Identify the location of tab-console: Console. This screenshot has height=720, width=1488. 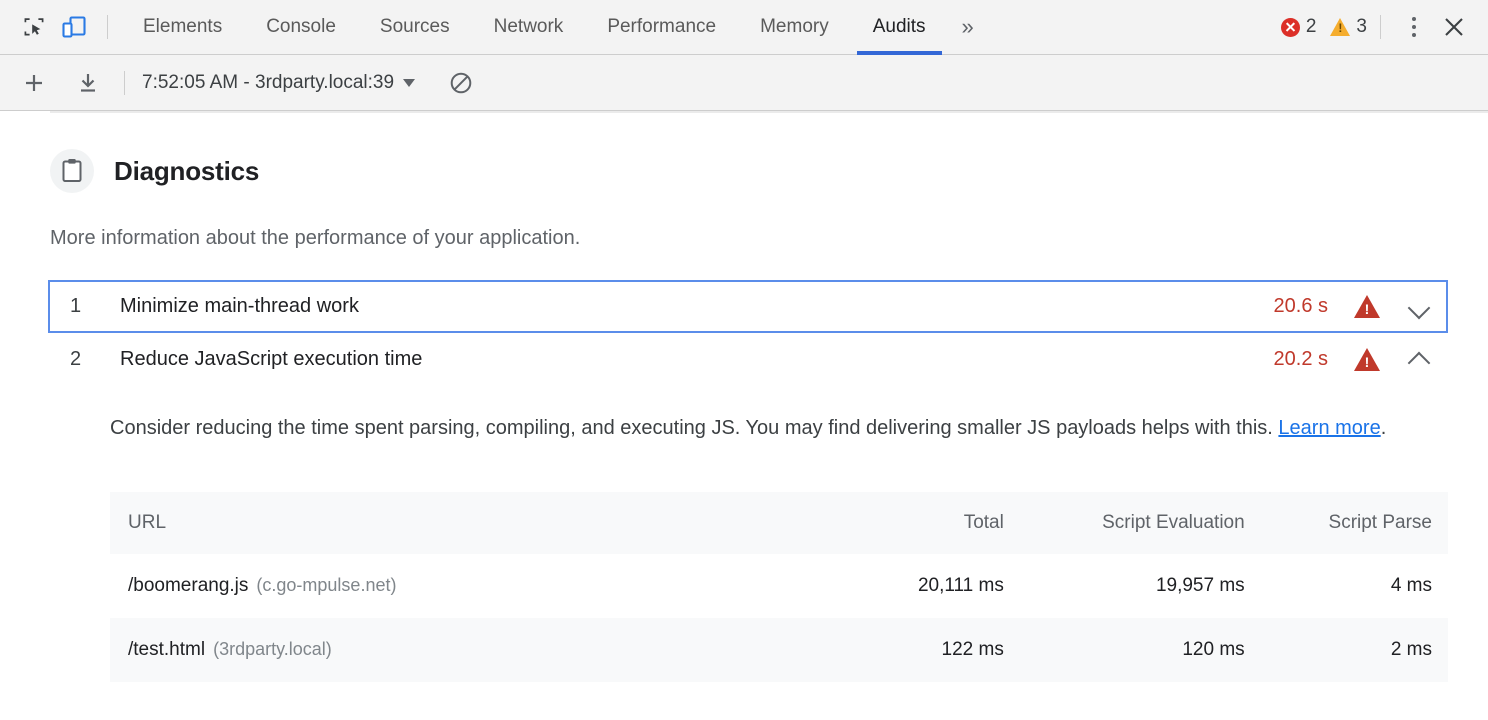
(301, 27).